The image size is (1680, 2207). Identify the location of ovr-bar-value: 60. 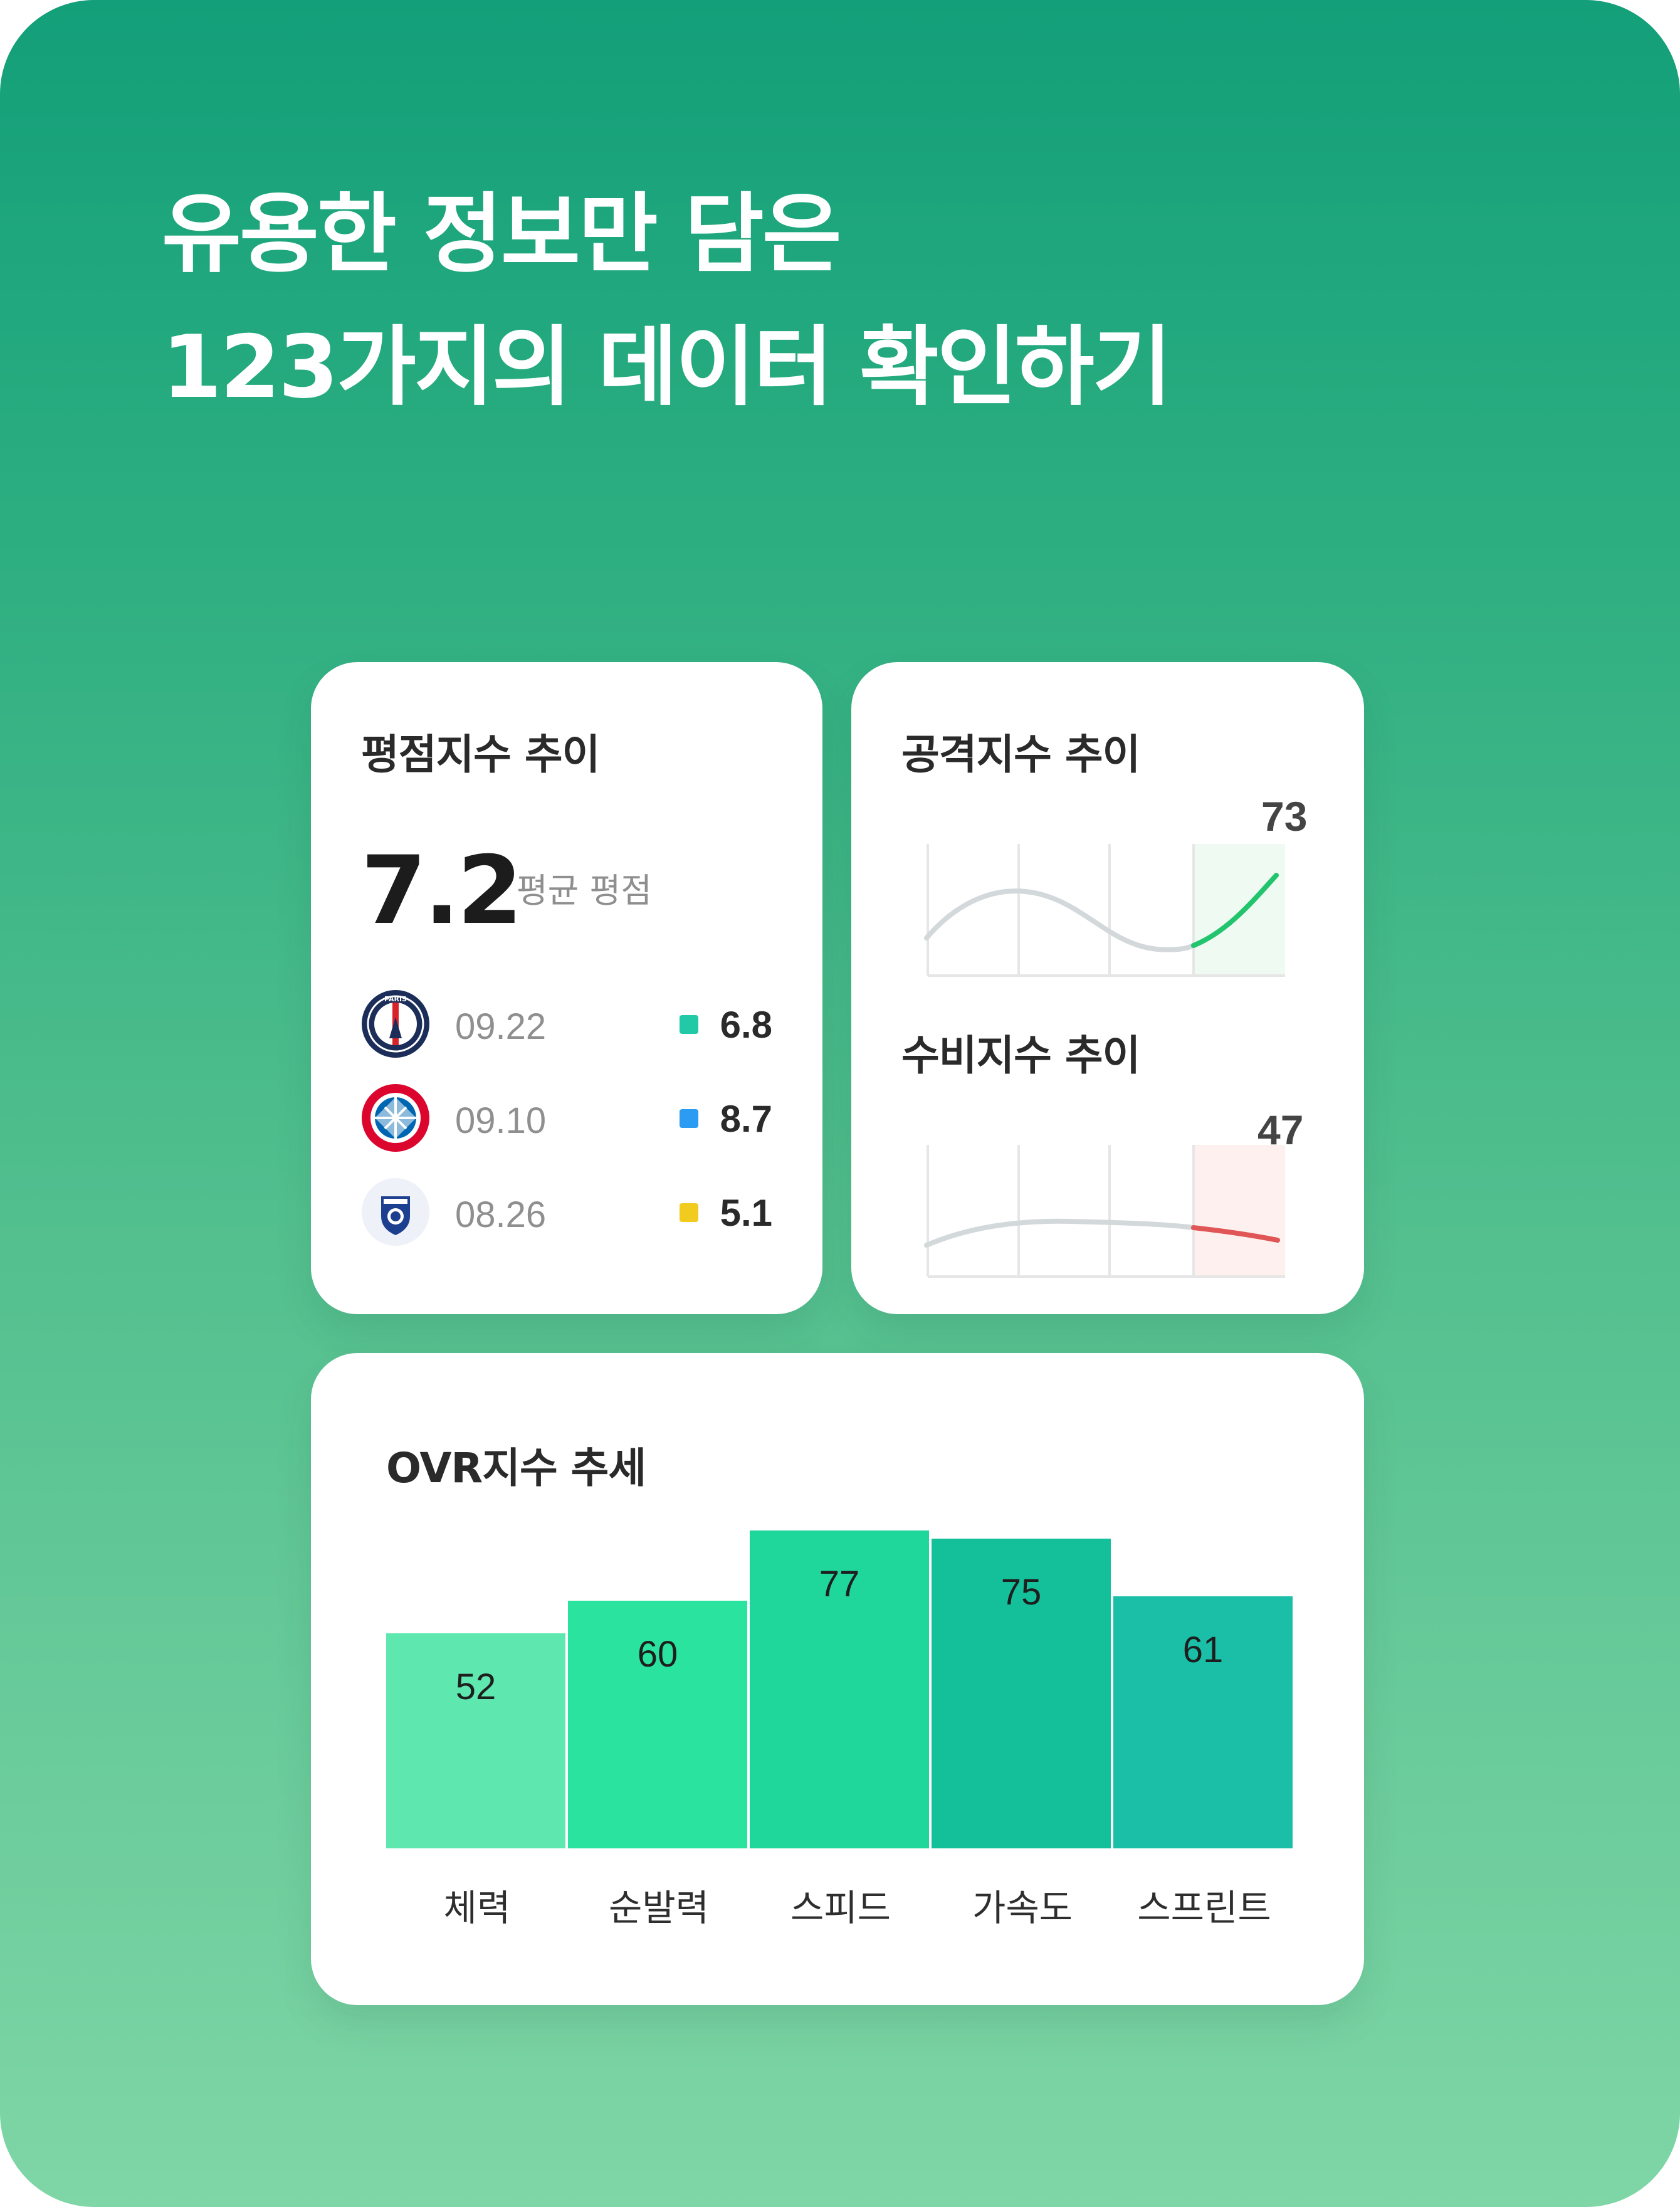
(658, 1654).